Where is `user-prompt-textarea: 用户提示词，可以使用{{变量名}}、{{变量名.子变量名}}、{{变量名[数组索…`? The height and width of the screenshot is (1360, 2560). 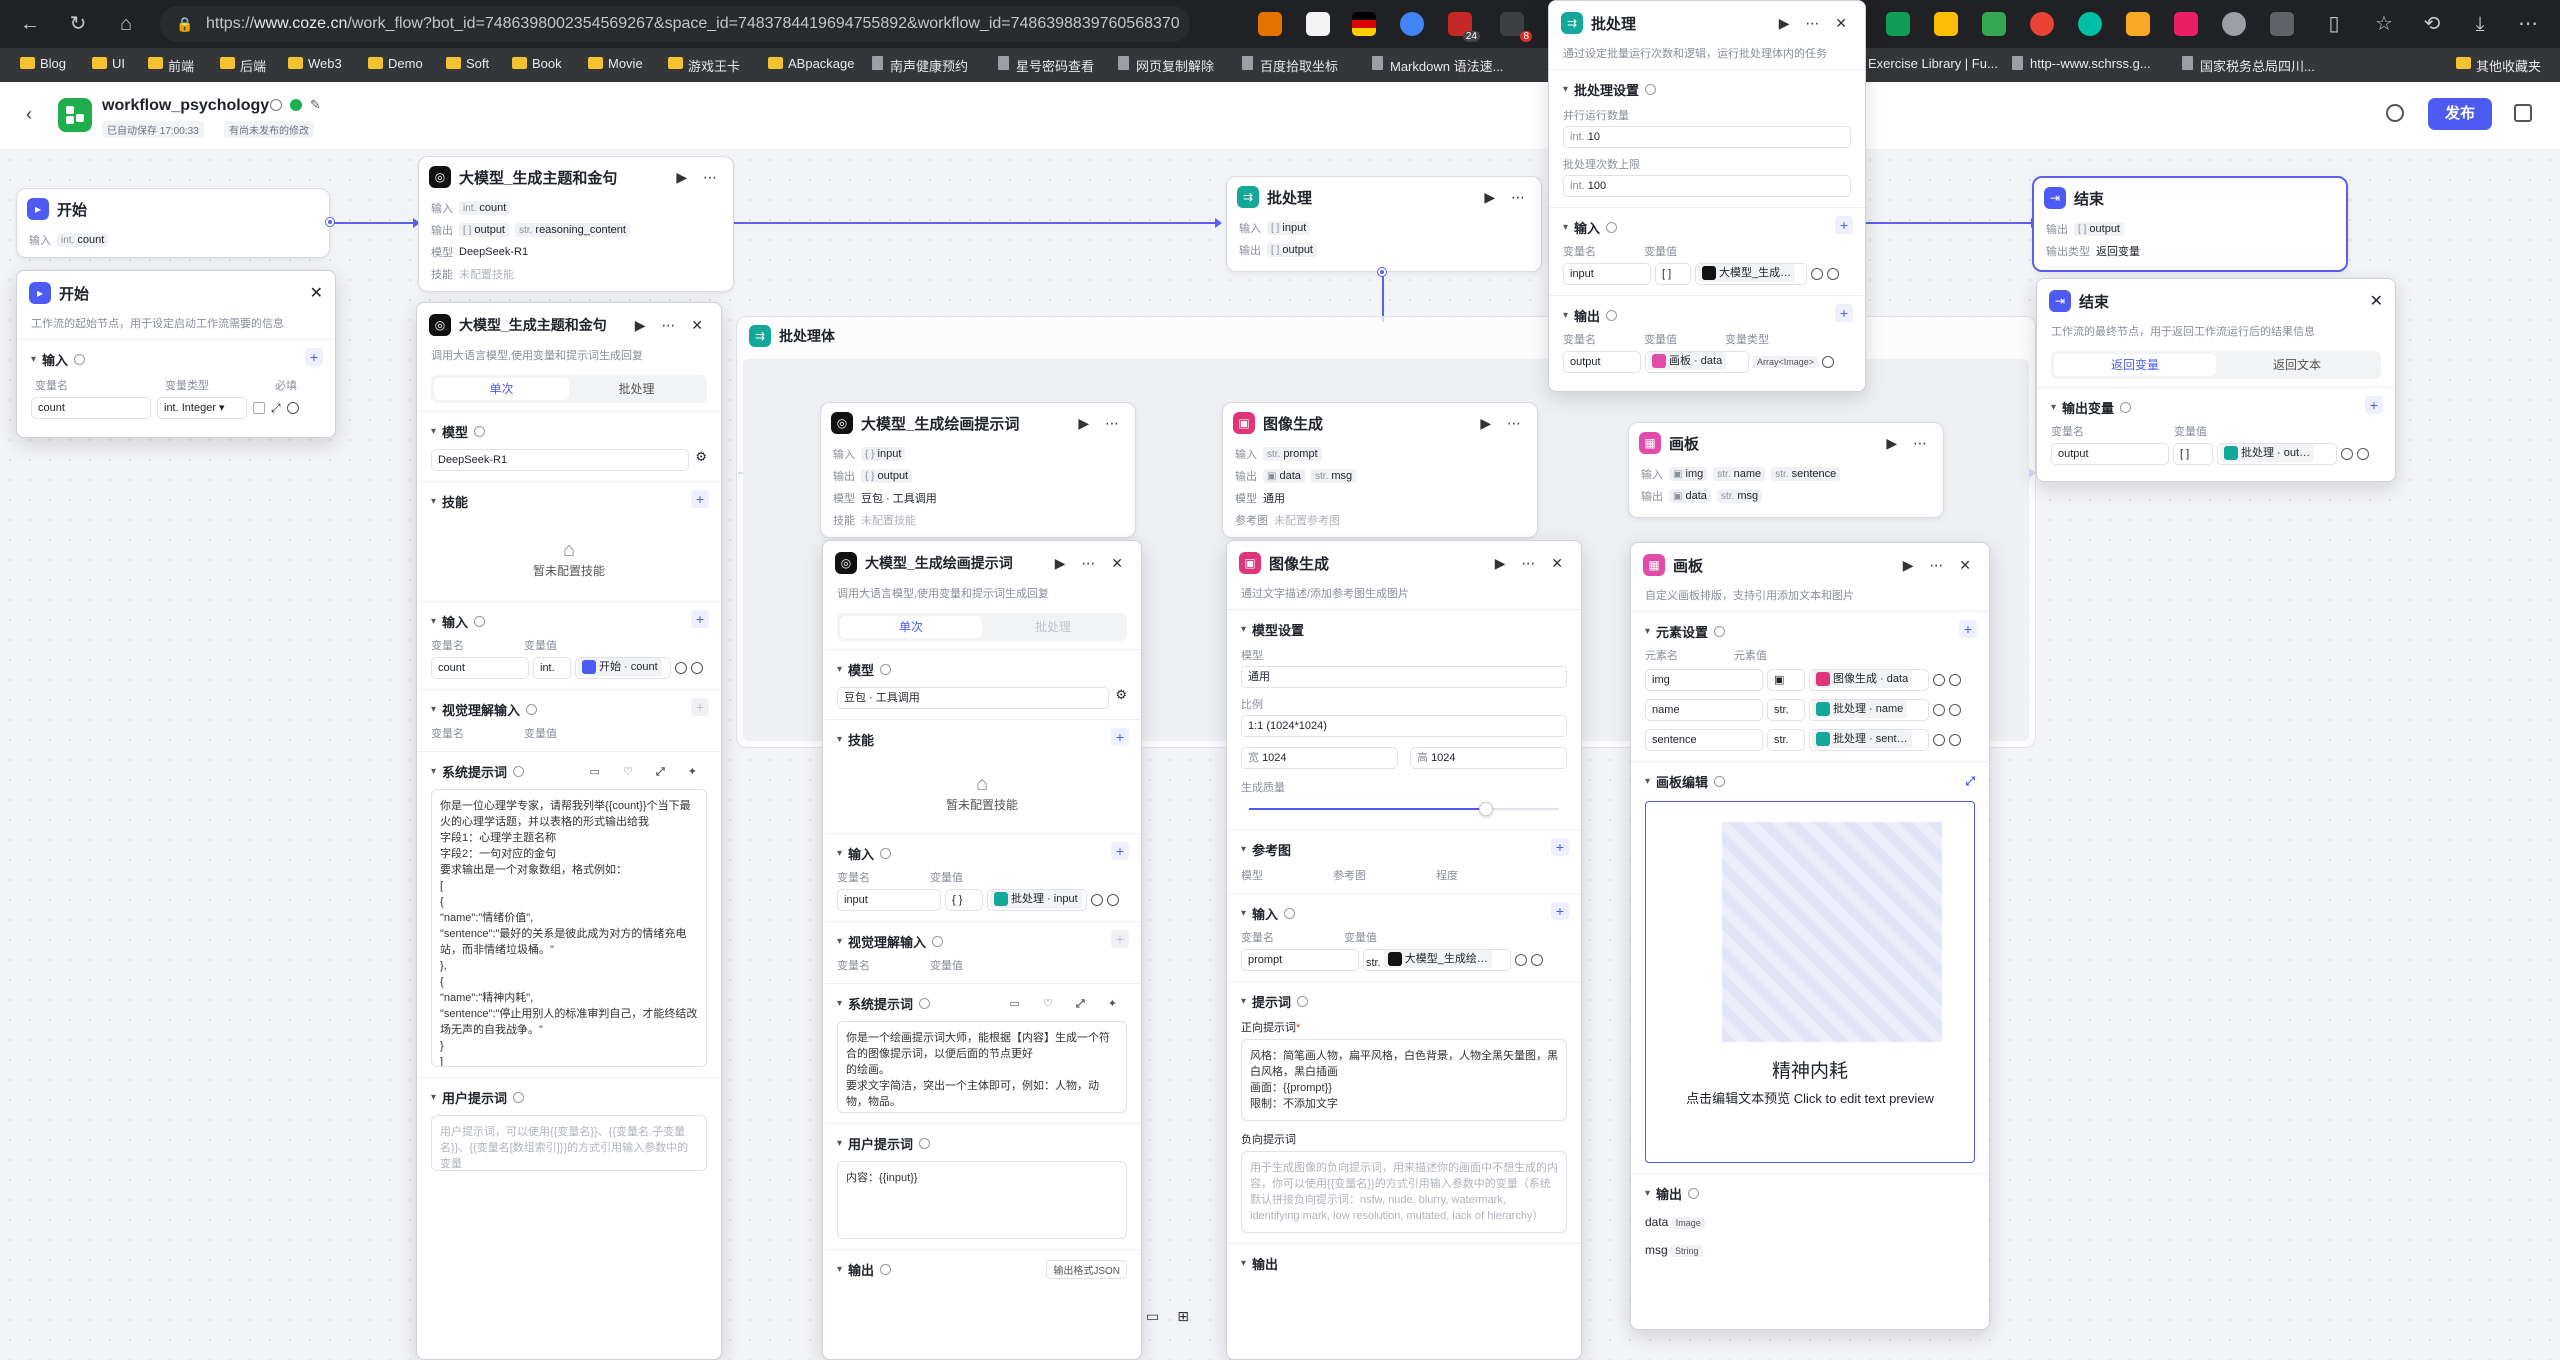
user-prompt-textarea: 用户提示词，可以使用{{变量名}}、{{变量名.子变量名}}、{{变量名[数组索… is located at coordinates (569, 1143).